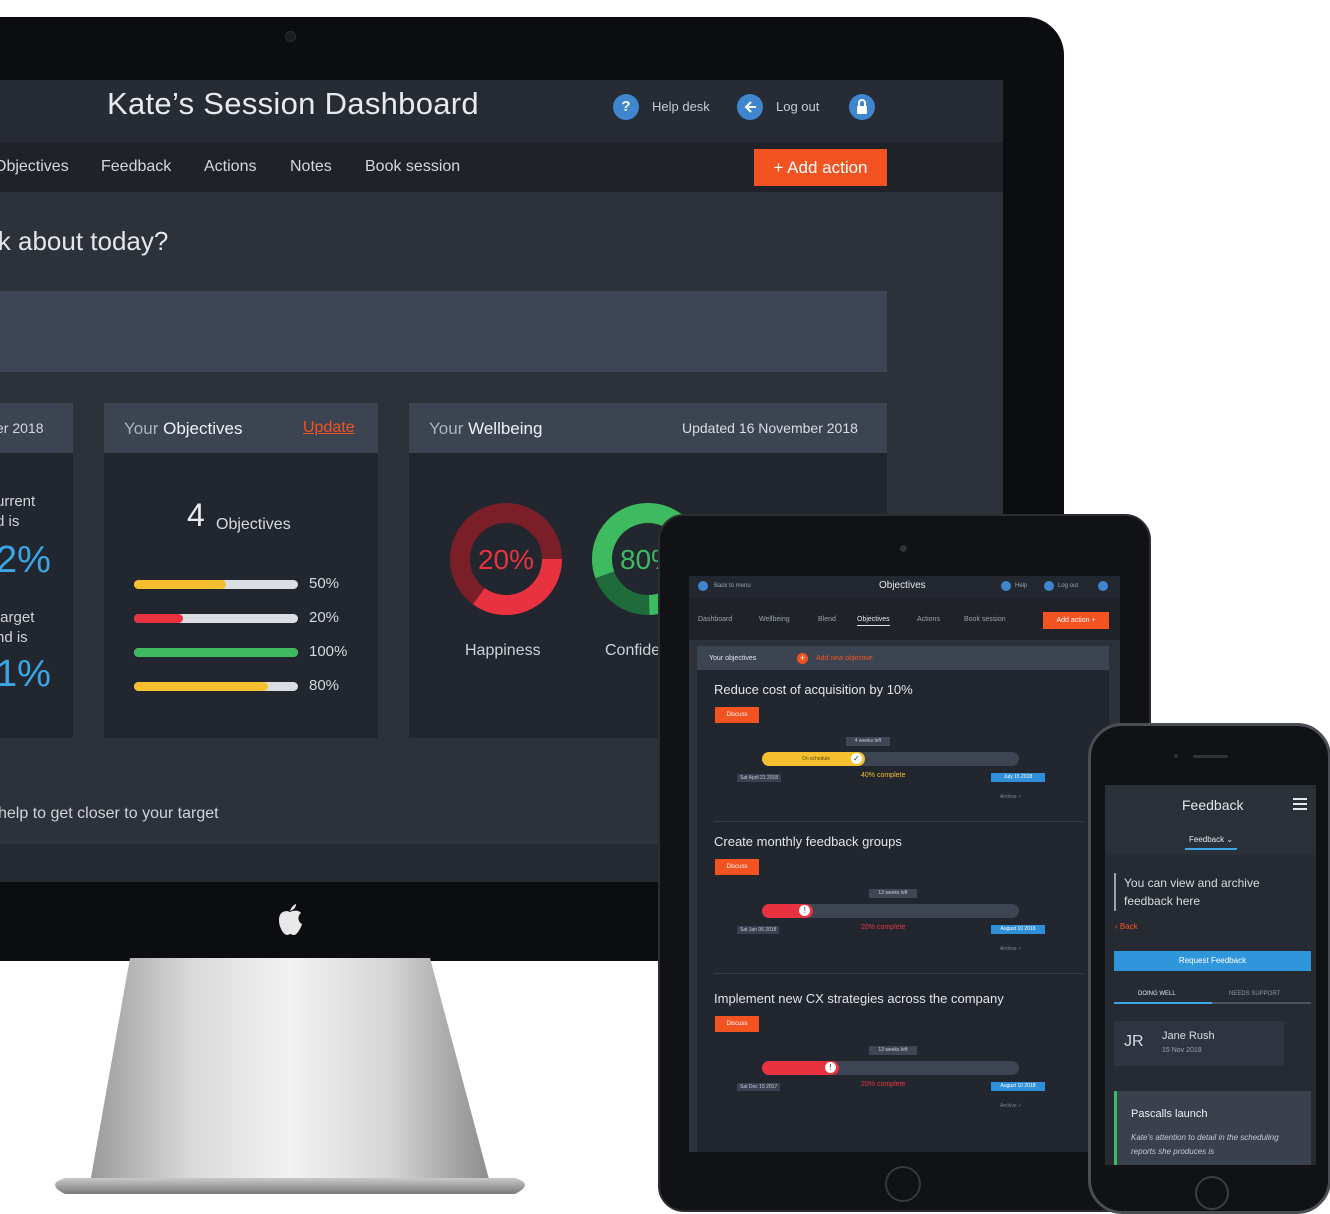 Image resolution: width=1330 pixels, height=1214 pixels. Describe the element at coordinates (626, 107) in the screenshot. I see `help-icon: ?` at that location.